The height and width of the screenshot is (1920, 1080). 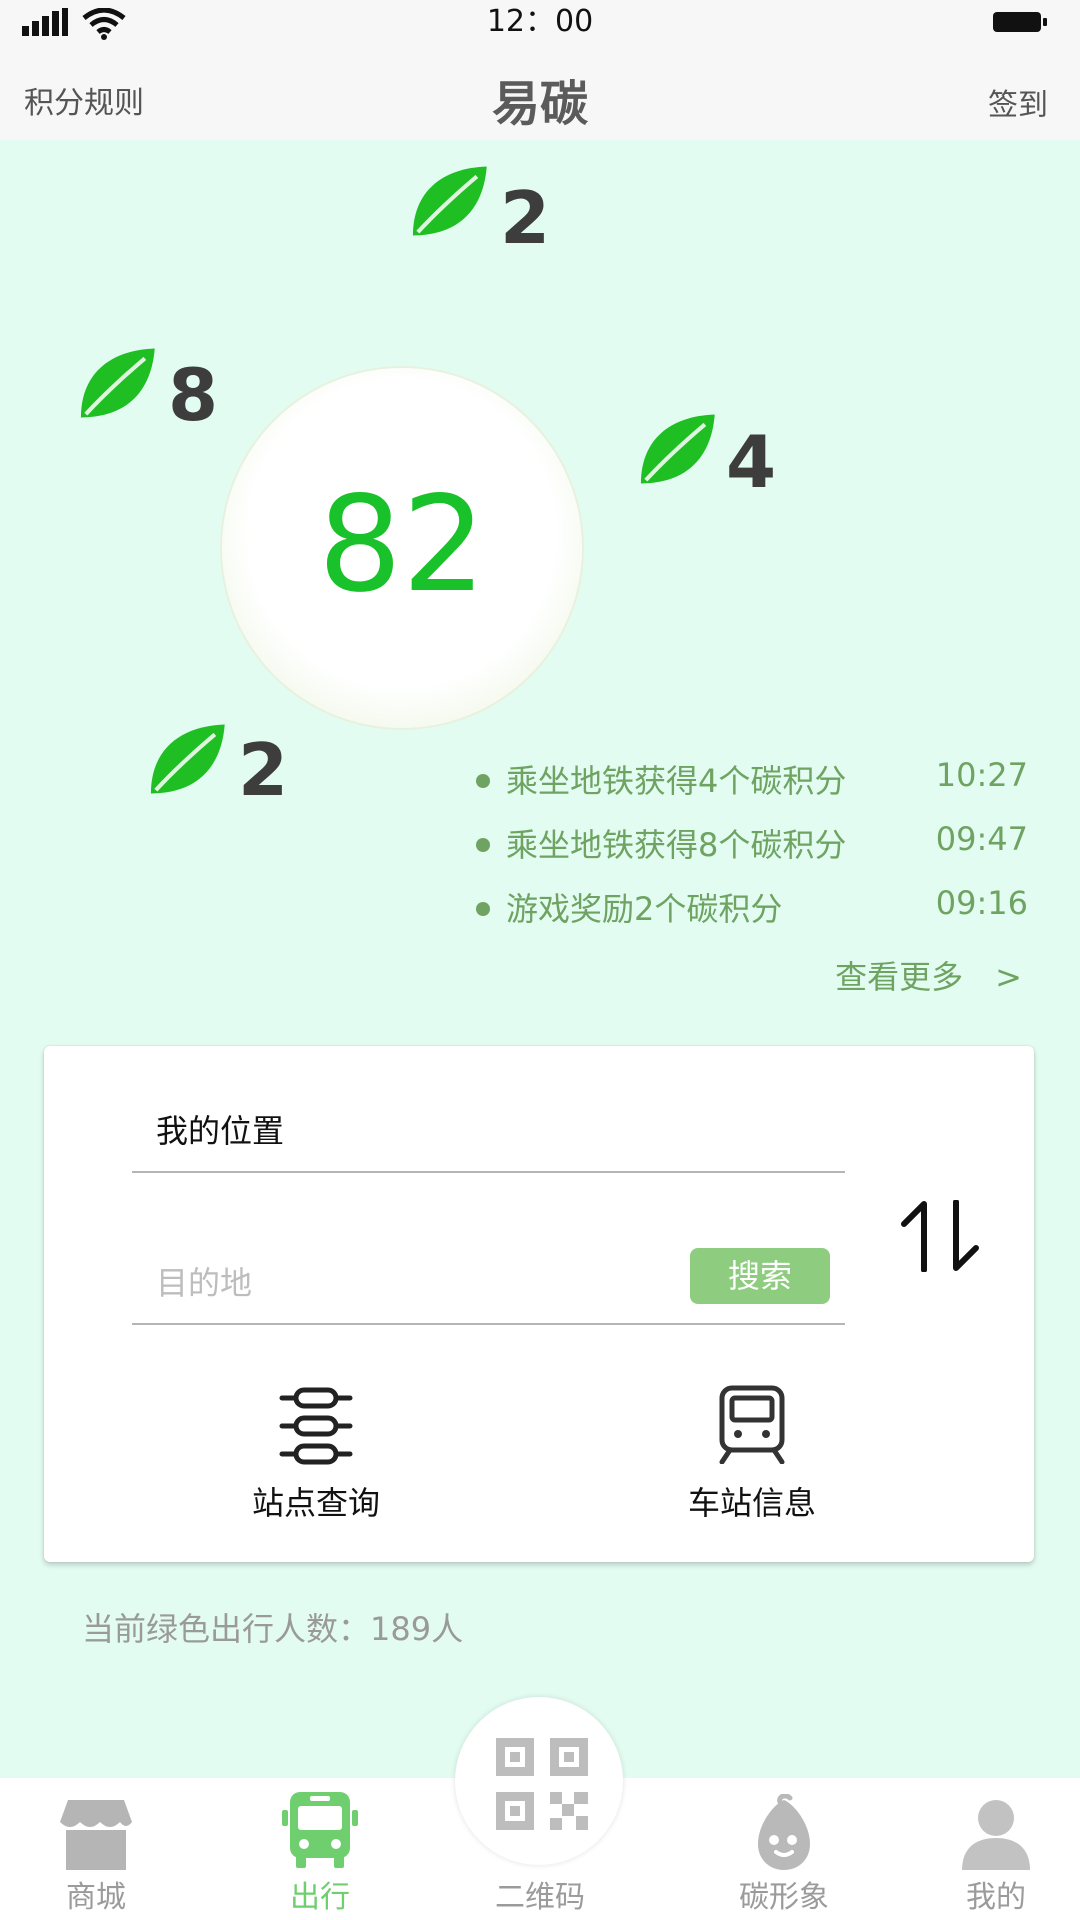 What do you see at coordinates (760, 1276) in the screenshot?
I see `search-button: 搜索` at bounding box center [760, 1276].